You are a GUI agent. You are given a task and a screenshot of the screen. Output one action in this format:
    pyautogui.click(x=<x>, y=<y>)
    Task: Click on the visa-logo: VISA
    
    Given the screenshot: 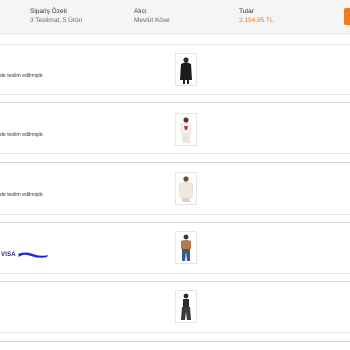 What is the action you would take?
    pyautogui.click(x=8, y=255)
    